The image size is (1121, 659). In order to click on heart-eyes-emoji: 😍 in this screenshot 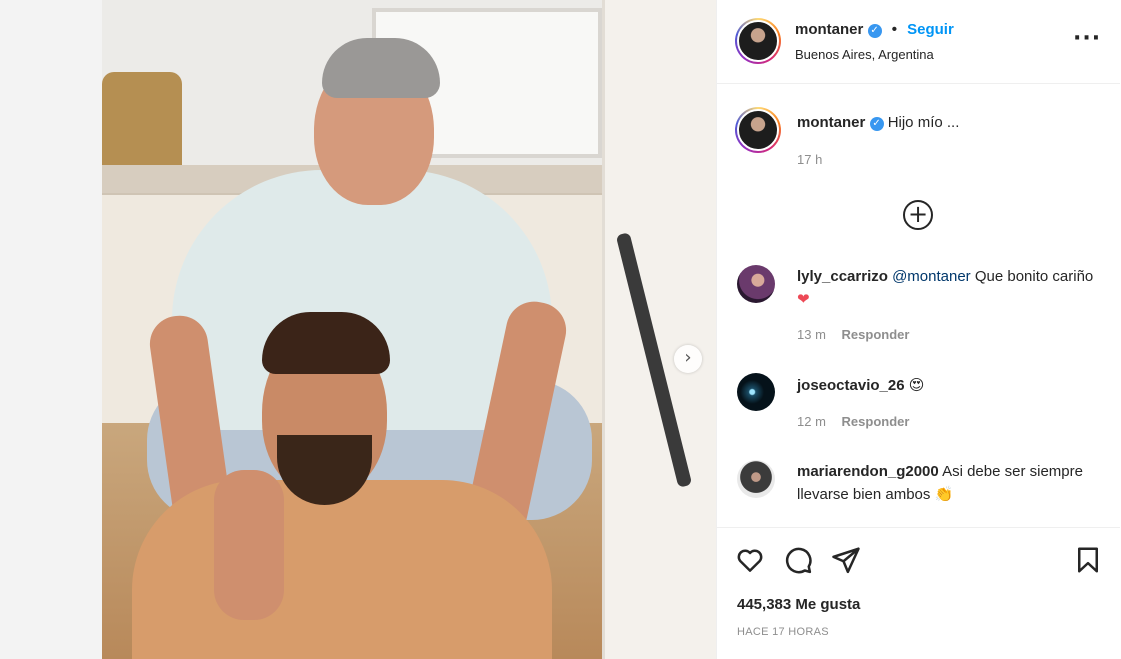, I will do `click(916, 385)`.